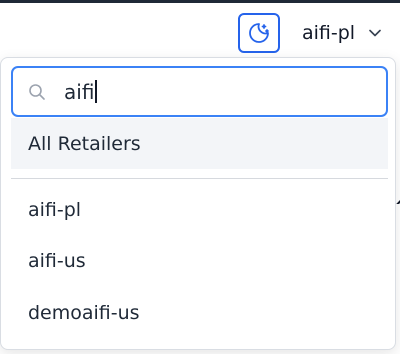 This screenshot has height=354, width=400. Describe the element at coordinates (375, 33) in the screenshot. I see `chevron-down-icon` at that location.